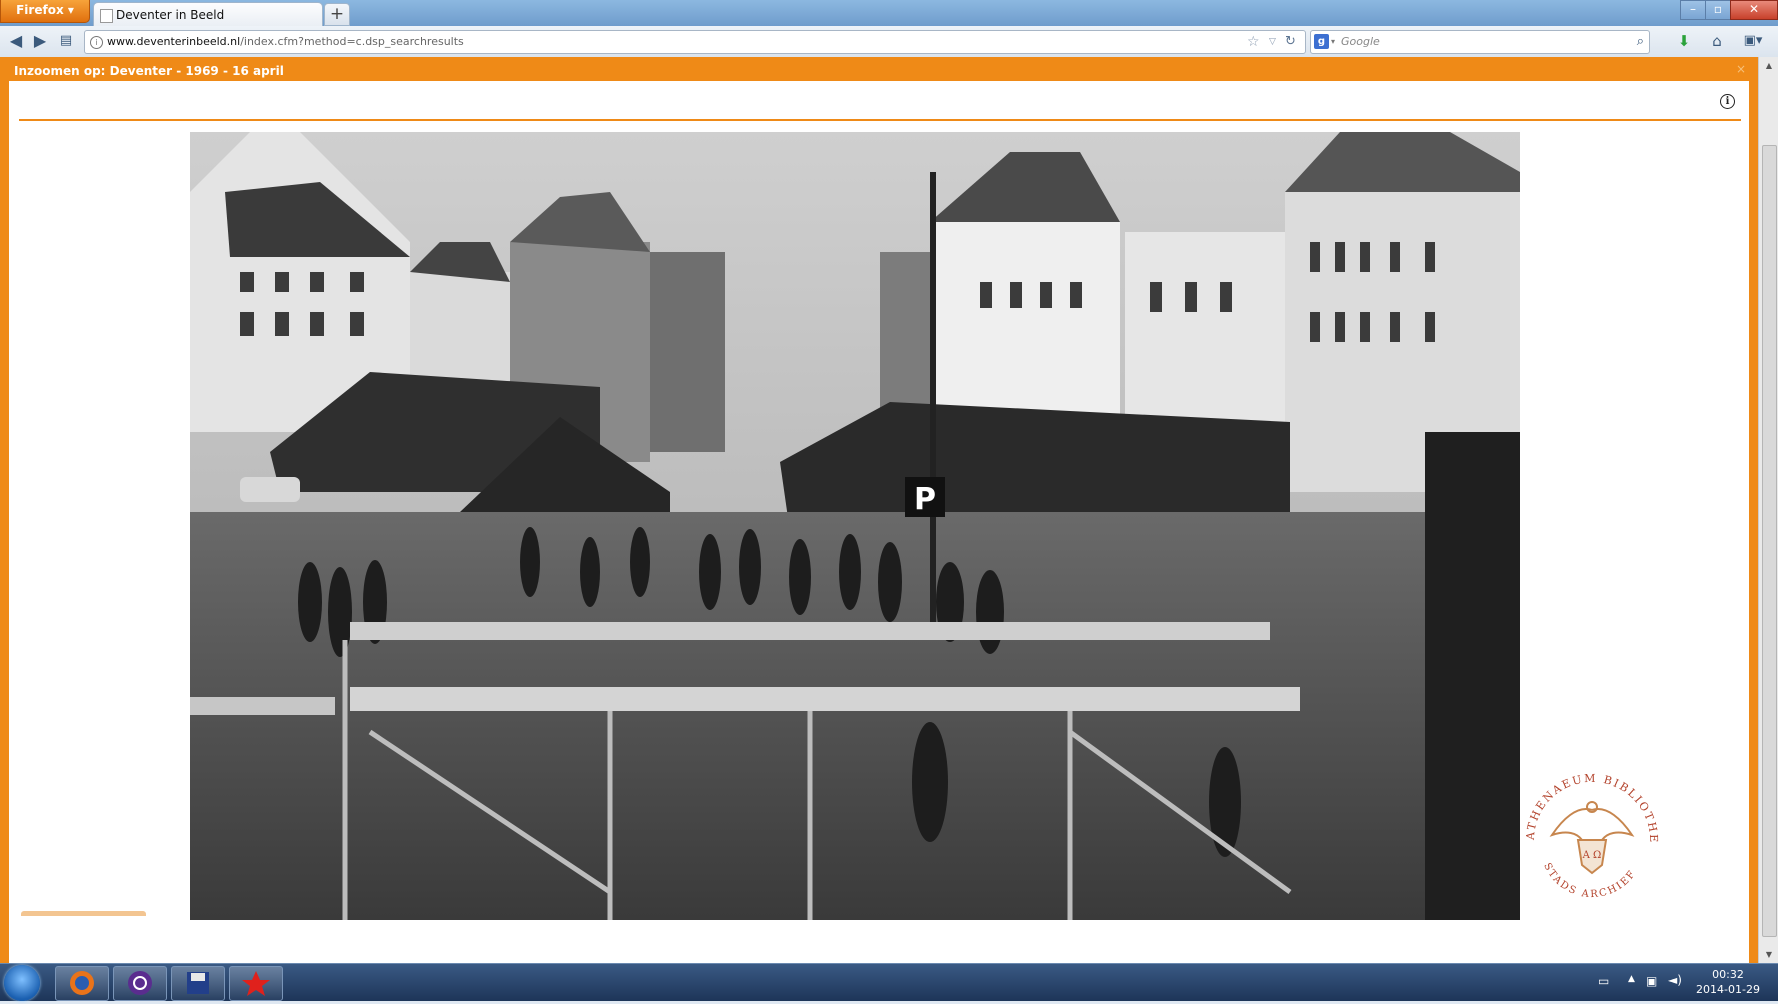 The image size is (1778, 1004). What do you see at coordinates (880, 120) in the screenshot?
I see `orange-divider` at bounding box center [880, 120].